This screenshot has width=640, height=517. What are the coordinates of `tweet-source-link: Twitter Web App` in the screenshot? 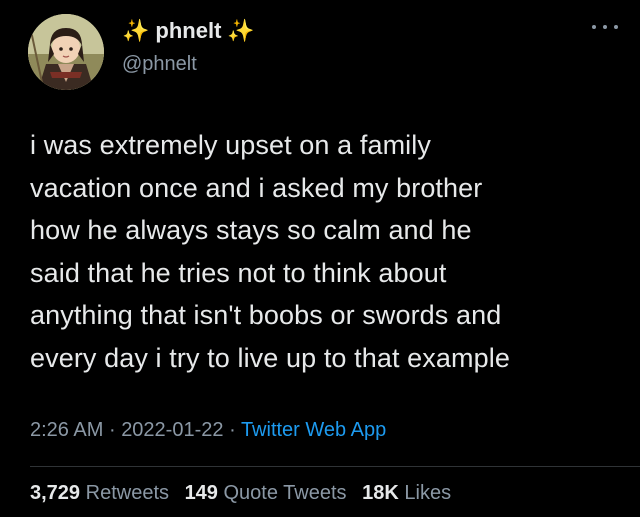 It's located at (313, 430).